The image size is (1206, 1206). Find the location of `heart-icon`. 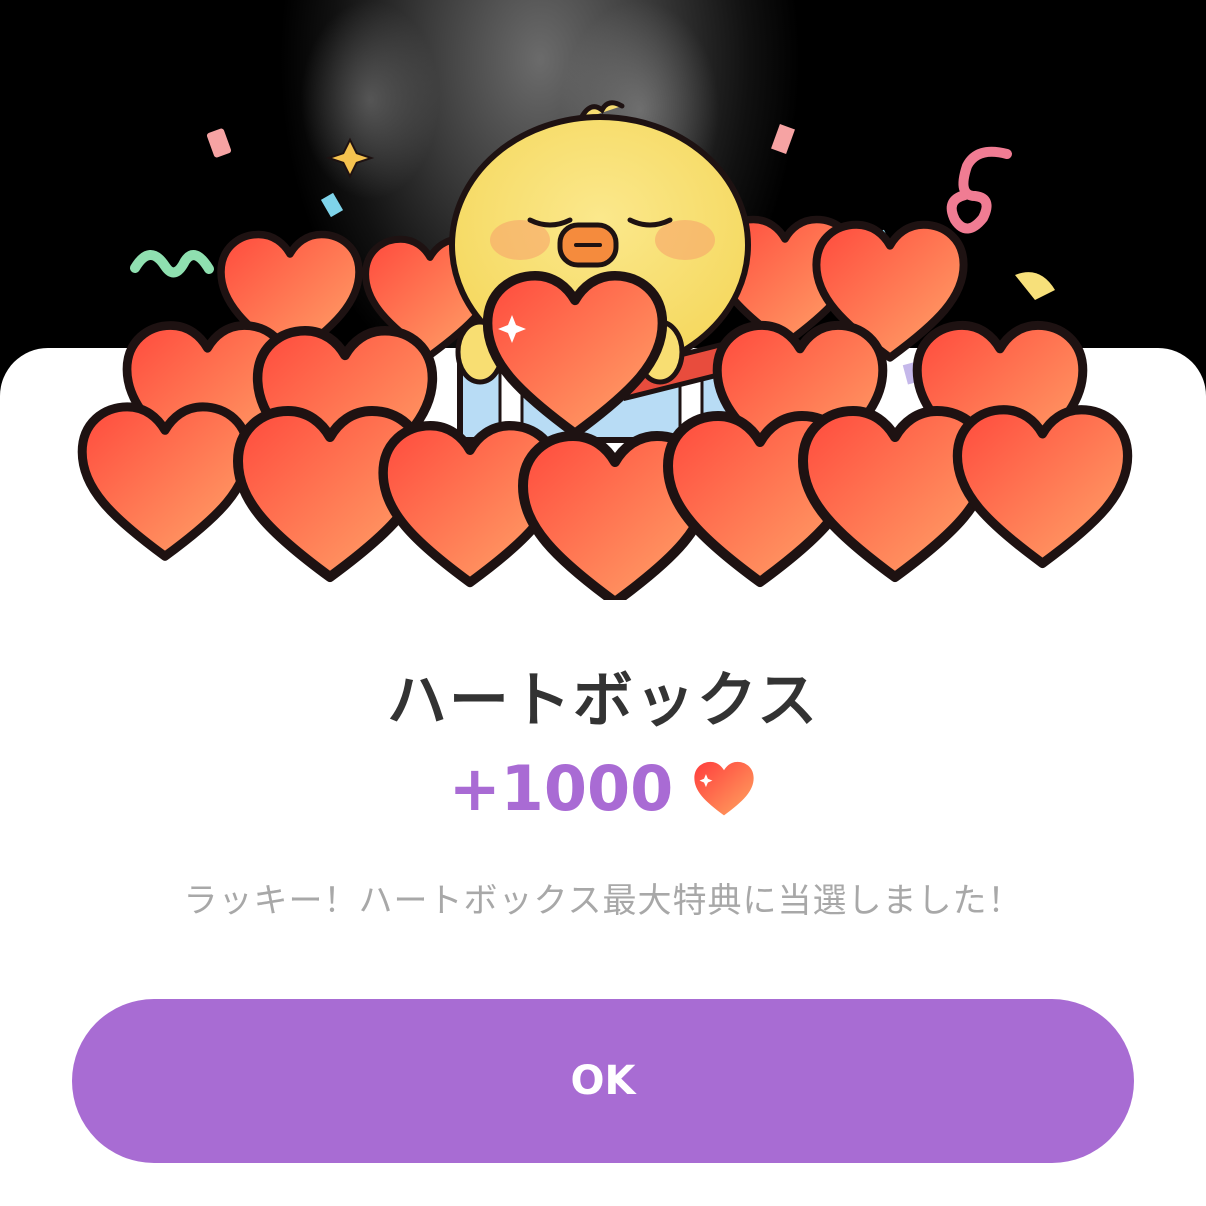

heart-icon is located at coordinates (724, 788).